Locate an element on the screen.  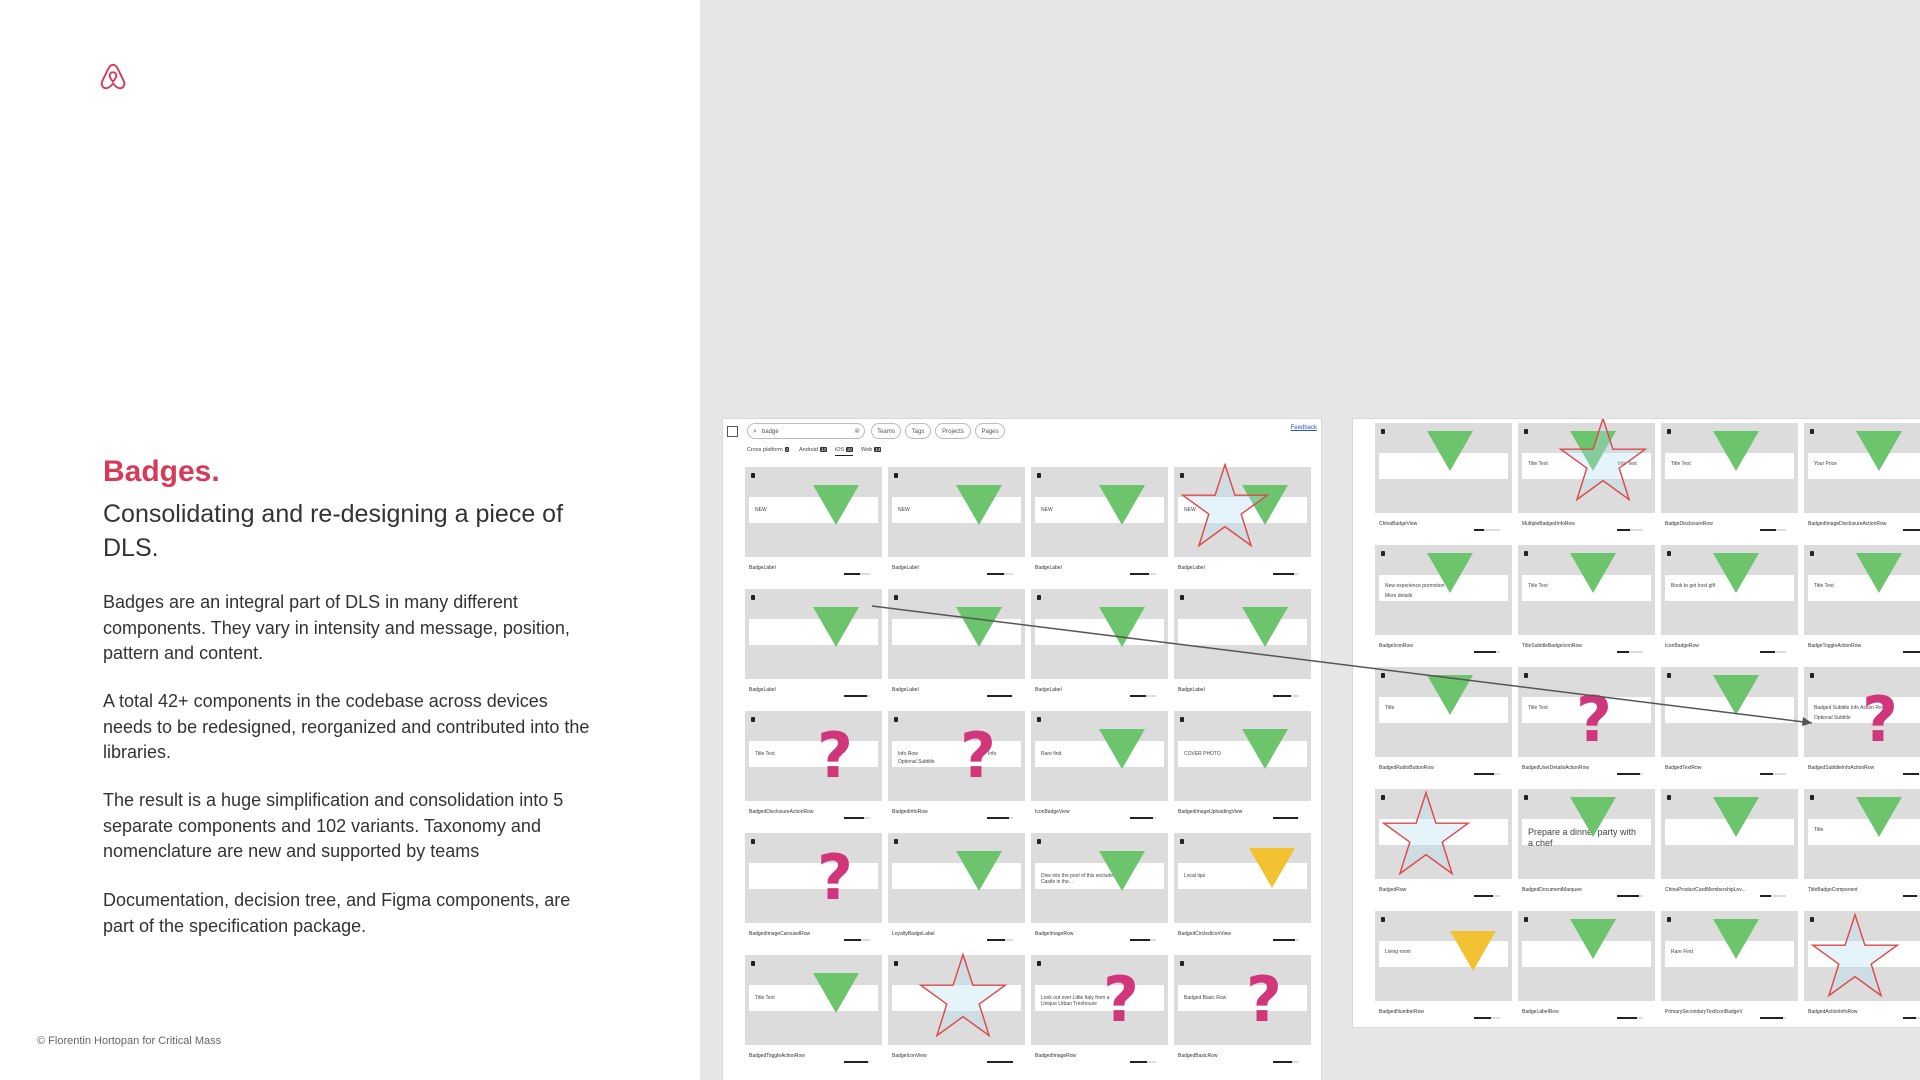
component-card: Title TitleBadgeComponent is located at coordinates (1862, 845).